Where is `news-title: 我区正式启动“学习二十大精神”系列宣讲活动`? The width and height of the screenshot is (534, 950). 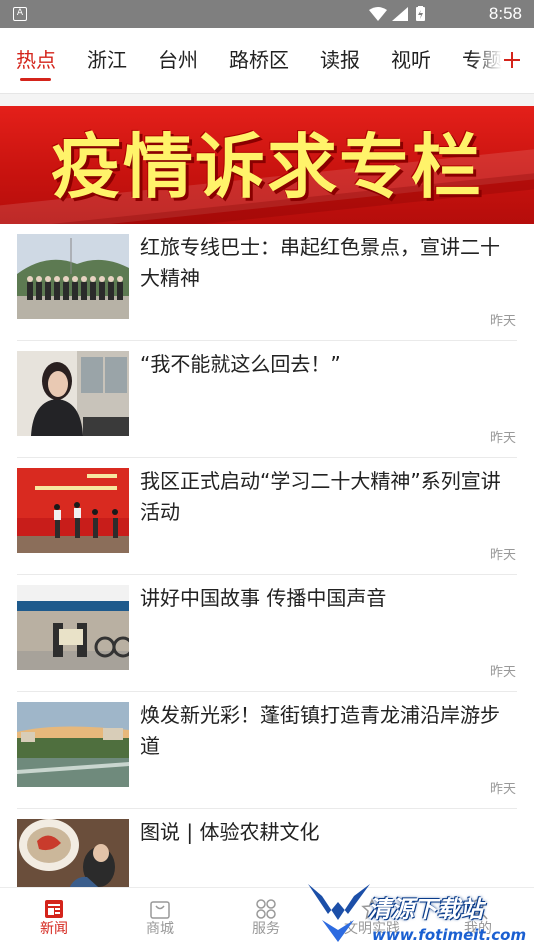
news-title: 我区正式启动“学习二十大精神”系列宣讲活动 is located at coordinates (320, 496).